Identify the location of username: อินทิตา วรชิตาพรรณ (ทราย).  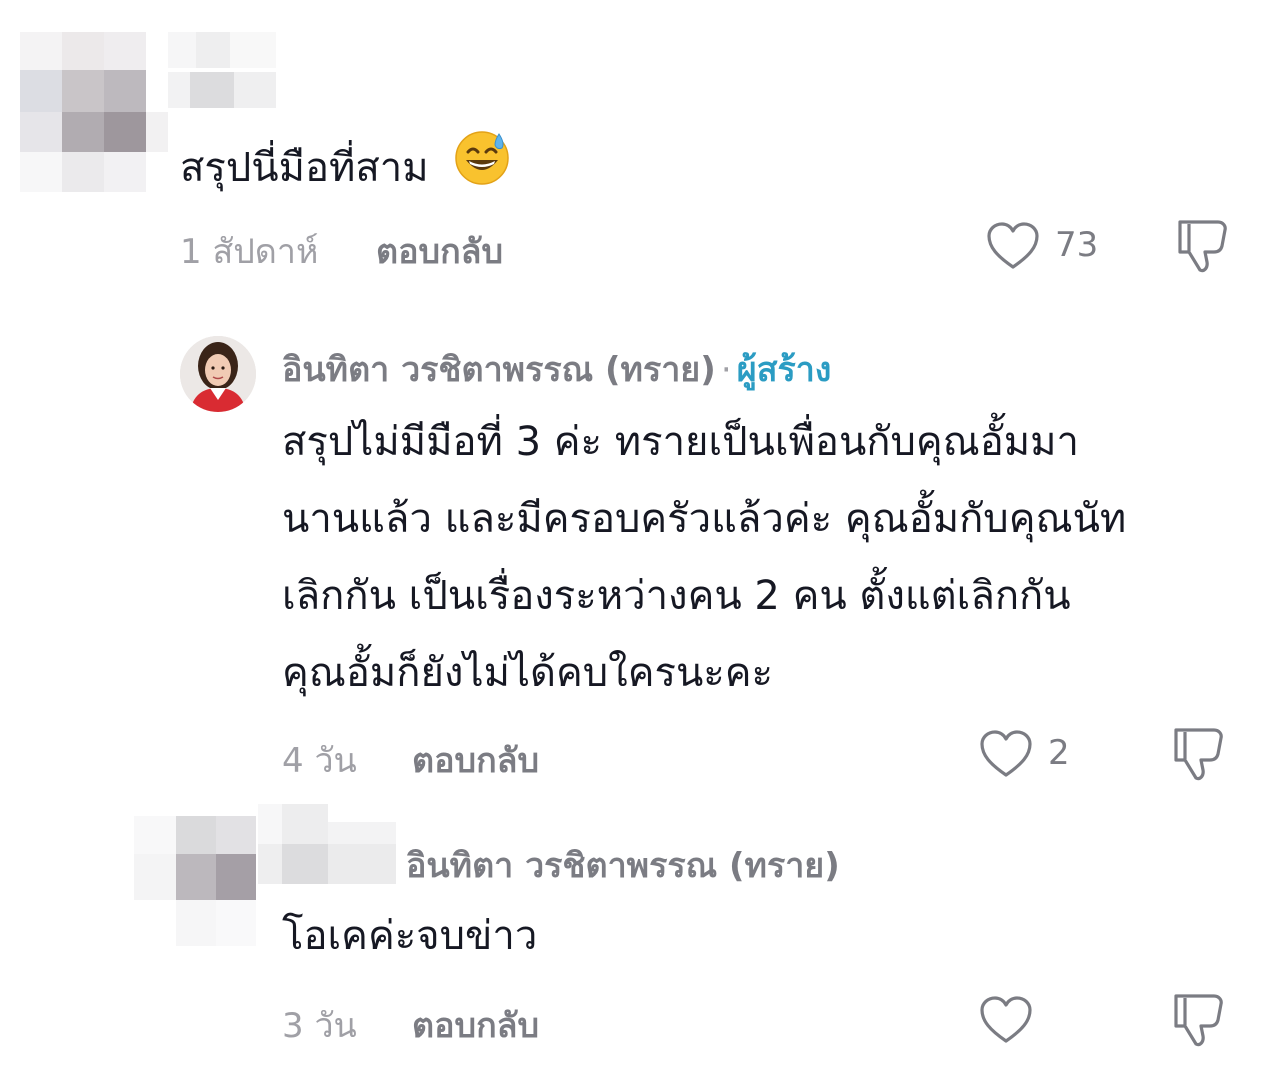
(499, 370).